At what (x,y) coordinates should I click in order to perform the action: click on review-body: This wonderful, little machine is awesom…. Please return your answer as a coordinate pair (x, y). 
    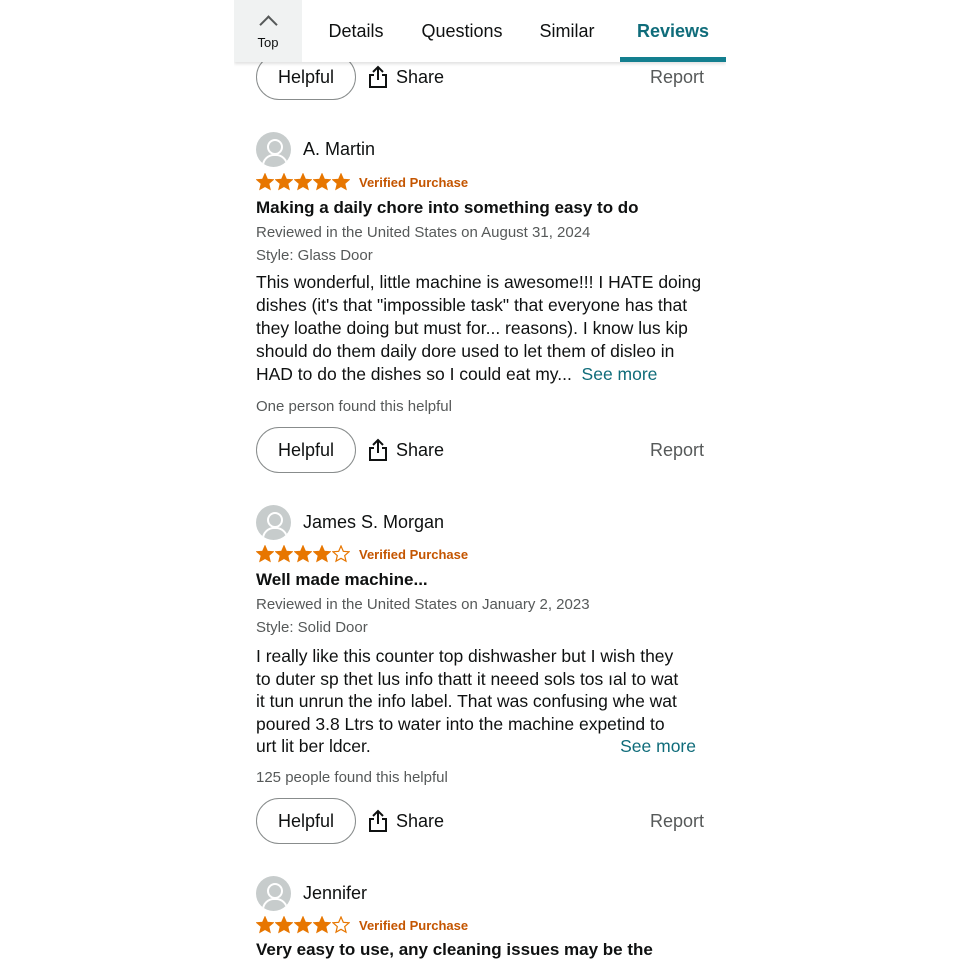
    Looking at the image, I should click on (480, 328).